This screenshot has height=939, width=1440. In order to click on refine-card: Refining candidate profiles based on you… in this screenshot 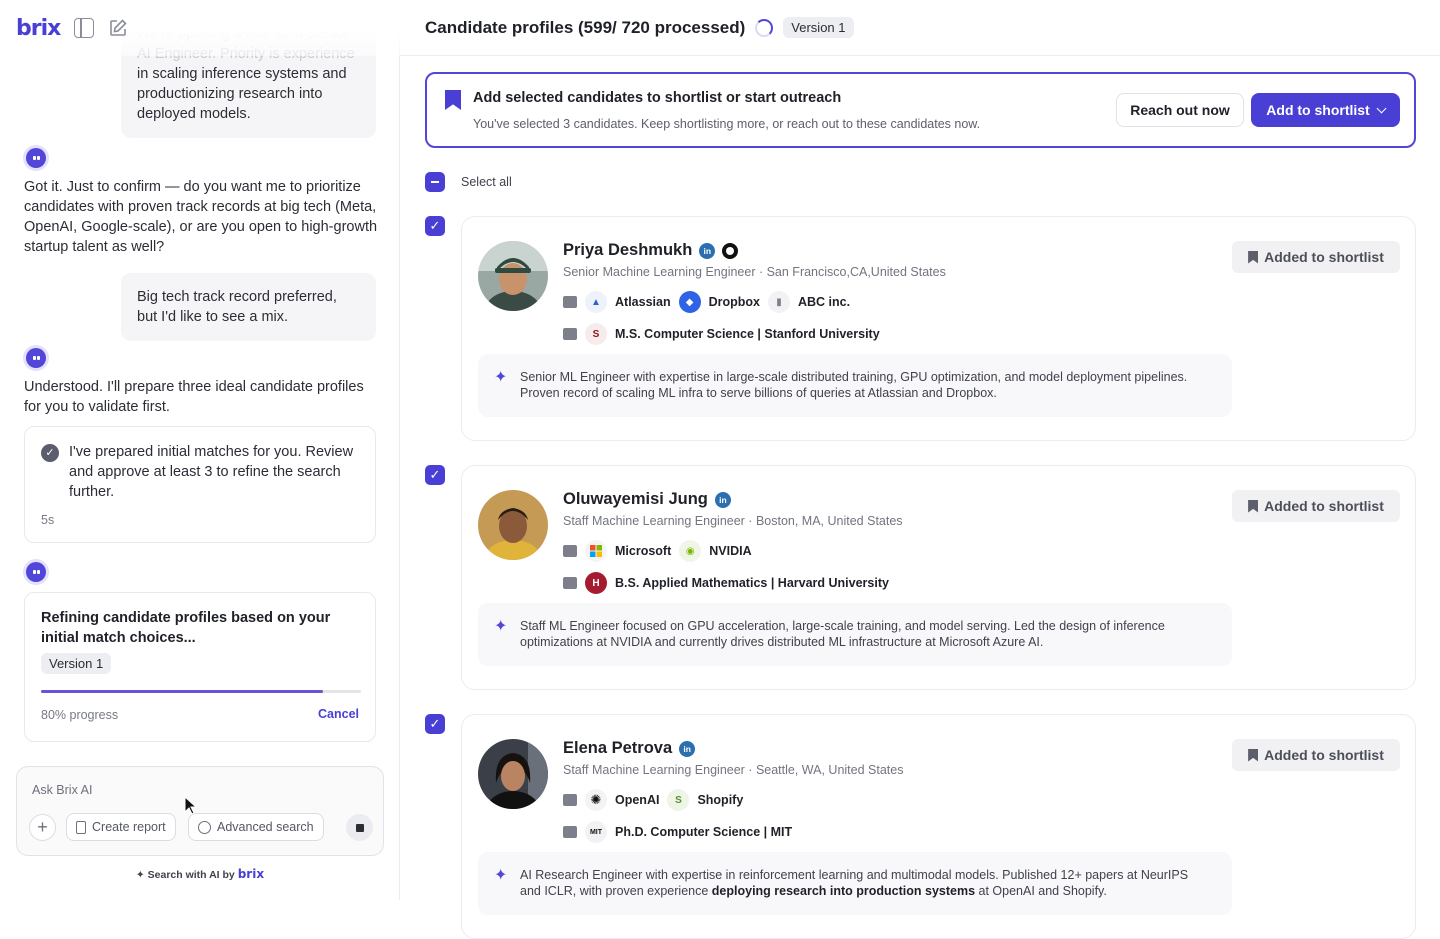, I will do `click(200, 667)`.